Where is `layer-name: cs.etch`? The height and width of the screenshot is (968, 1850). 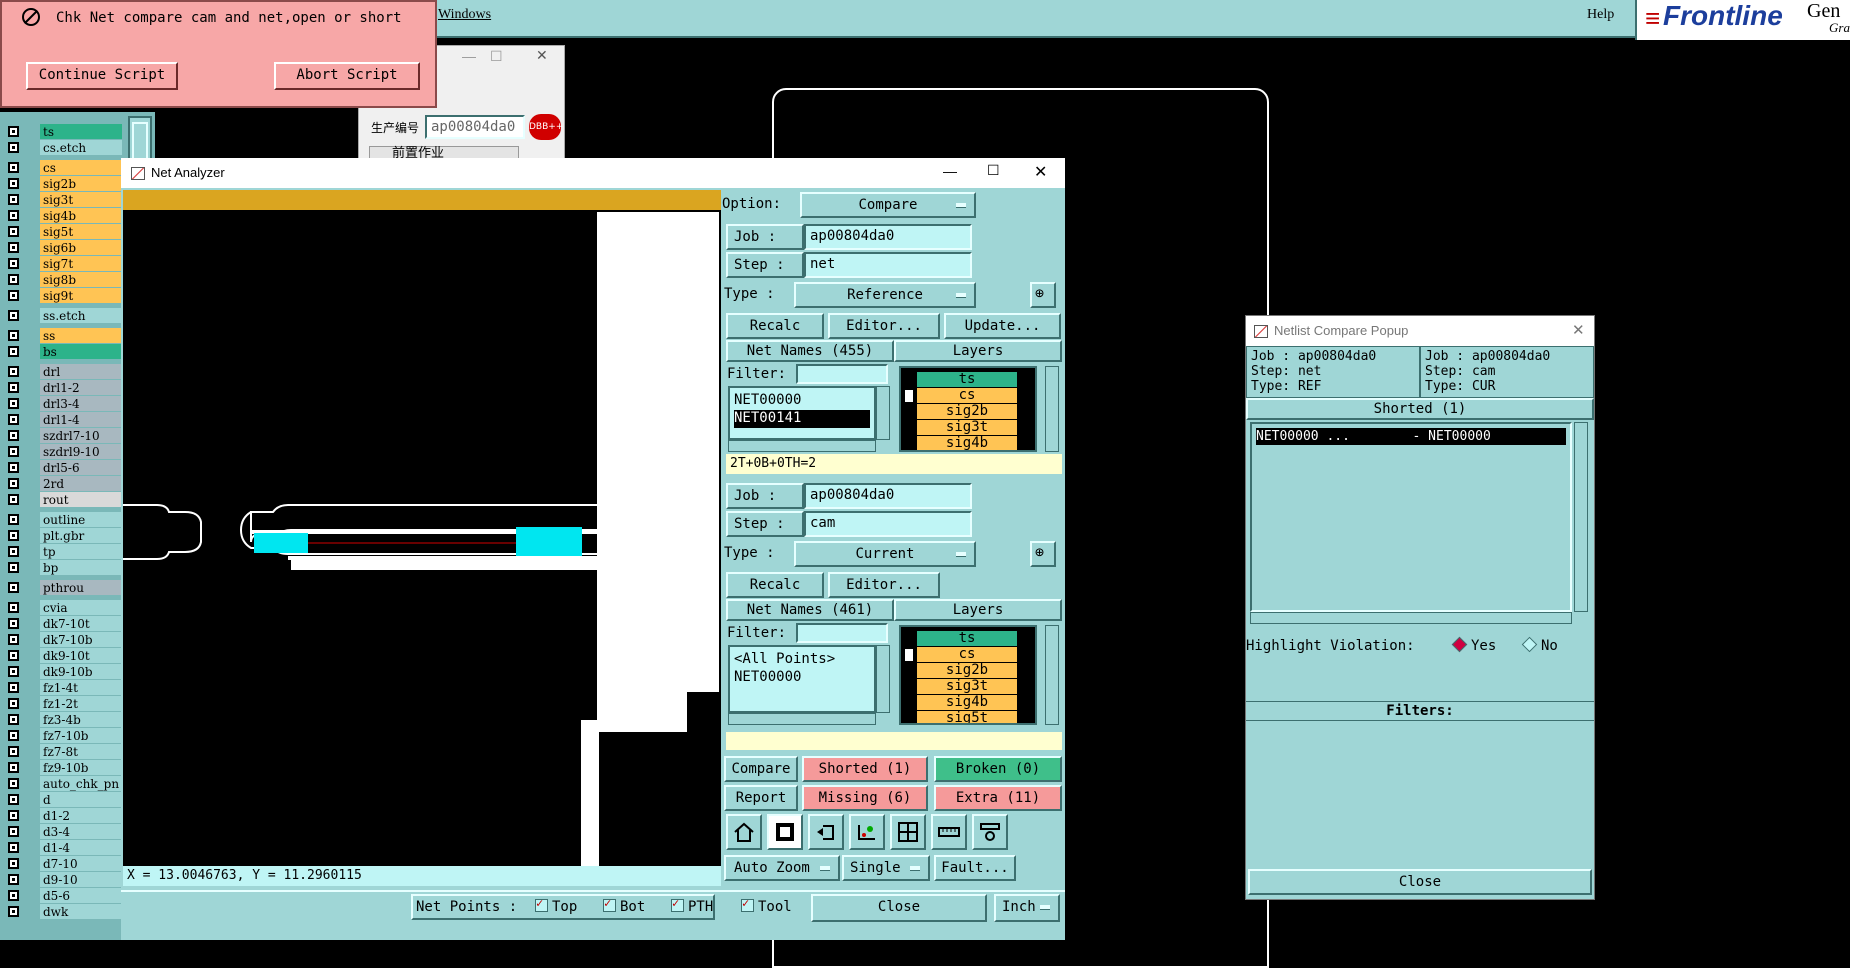
layer-name: cs.etch is located at coordinates (81, 147).